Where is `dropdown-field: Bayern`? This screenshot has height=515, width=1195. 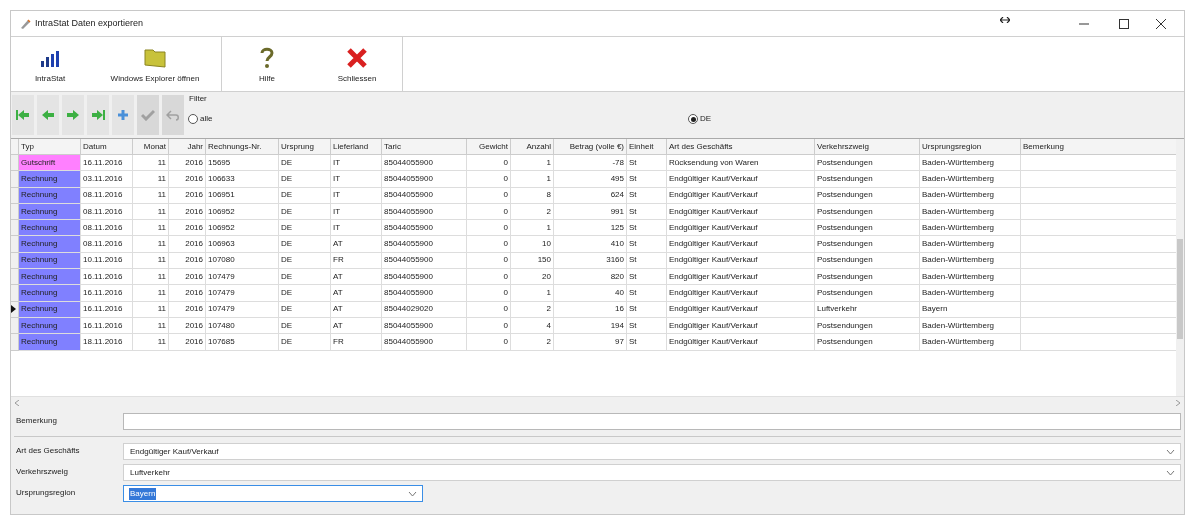
dropdown-field: Bayern is located at coordinates (273, 493).